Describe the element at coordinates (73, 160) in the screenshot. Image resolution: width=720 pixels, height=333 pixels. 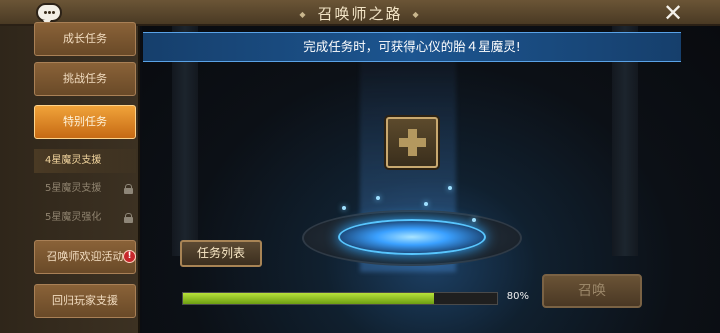
I see `sub-item-label: 4星魔灵支援` at that location.